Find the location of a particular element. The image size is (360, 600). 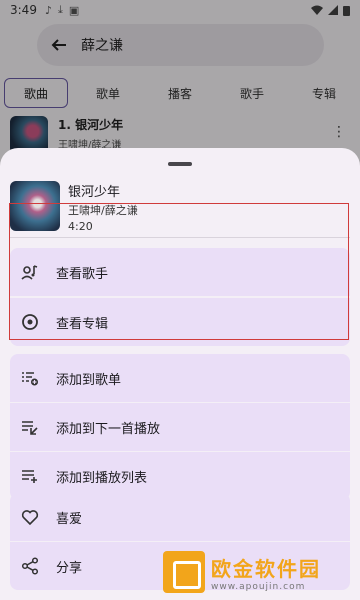

watermark-name: 欧金软件园 is located at coordinates (266, 568).